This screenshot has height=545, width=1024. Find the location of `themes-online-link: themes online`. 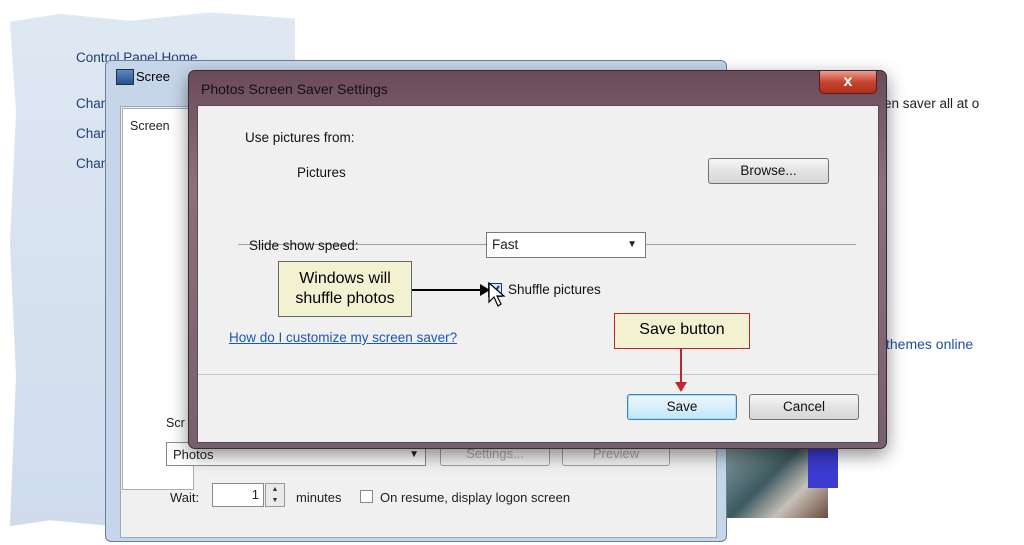

themes-online-link: themes online is located at coordinates (929, 344).